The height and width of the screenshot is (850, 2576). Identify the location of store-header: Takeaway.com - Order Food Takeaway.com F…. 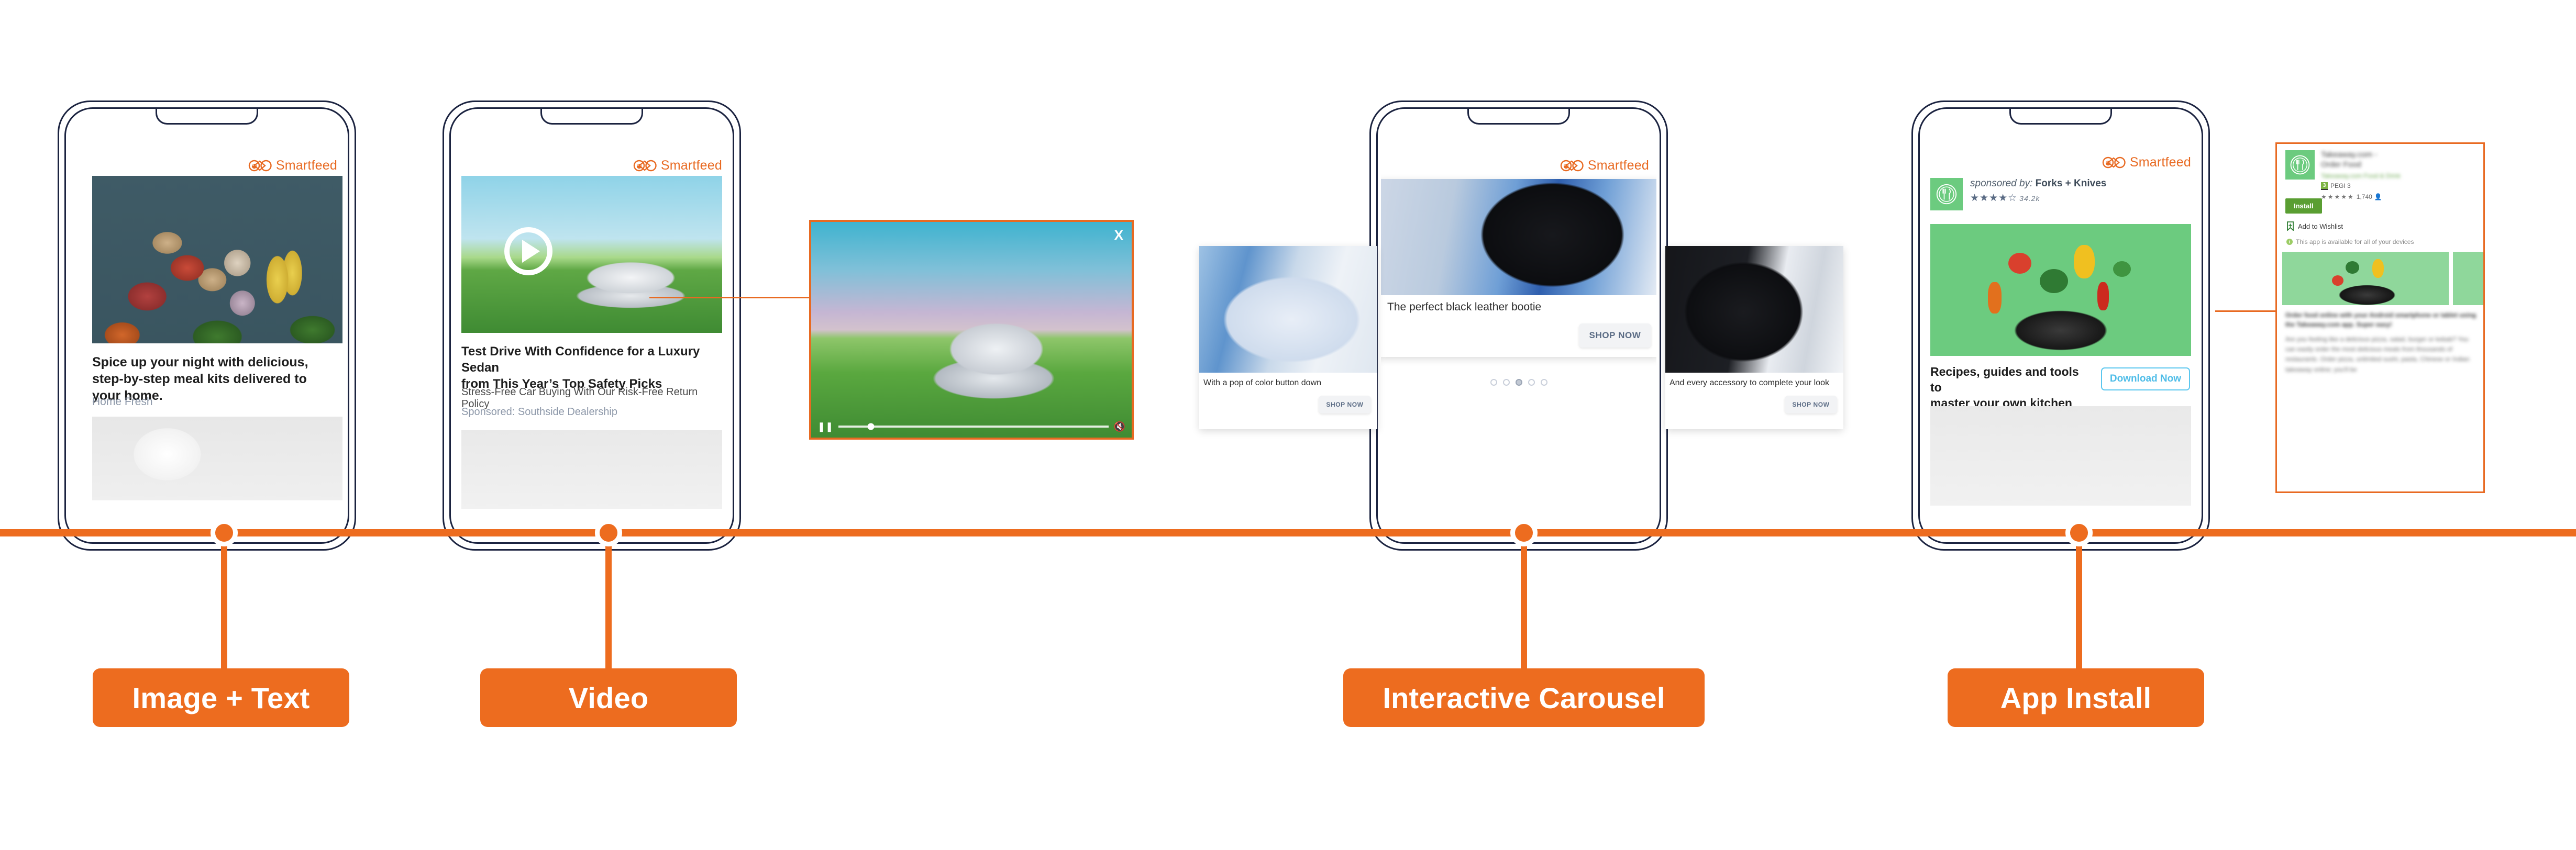
(2343, 175).